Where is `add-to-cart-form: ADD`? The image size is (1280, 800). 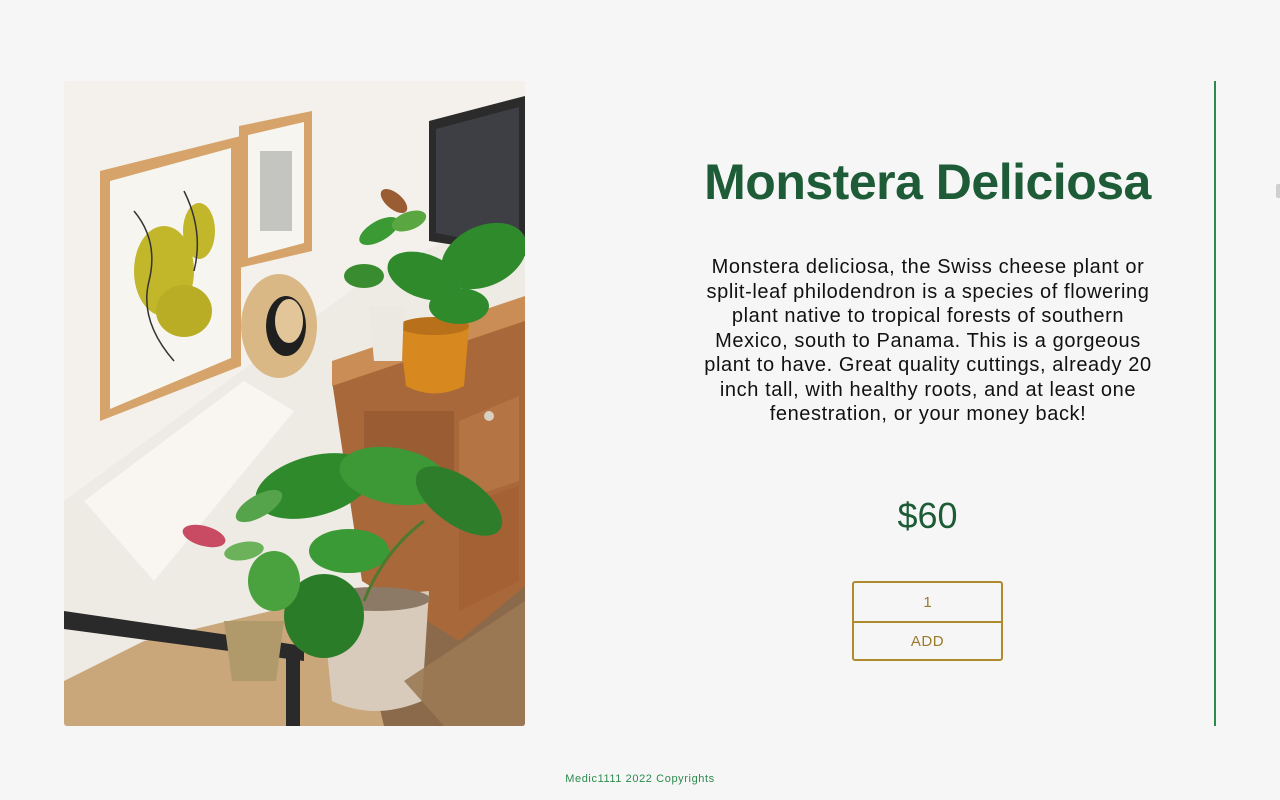 add-to-cart-form: ADD is located at coordinates (927, 621).